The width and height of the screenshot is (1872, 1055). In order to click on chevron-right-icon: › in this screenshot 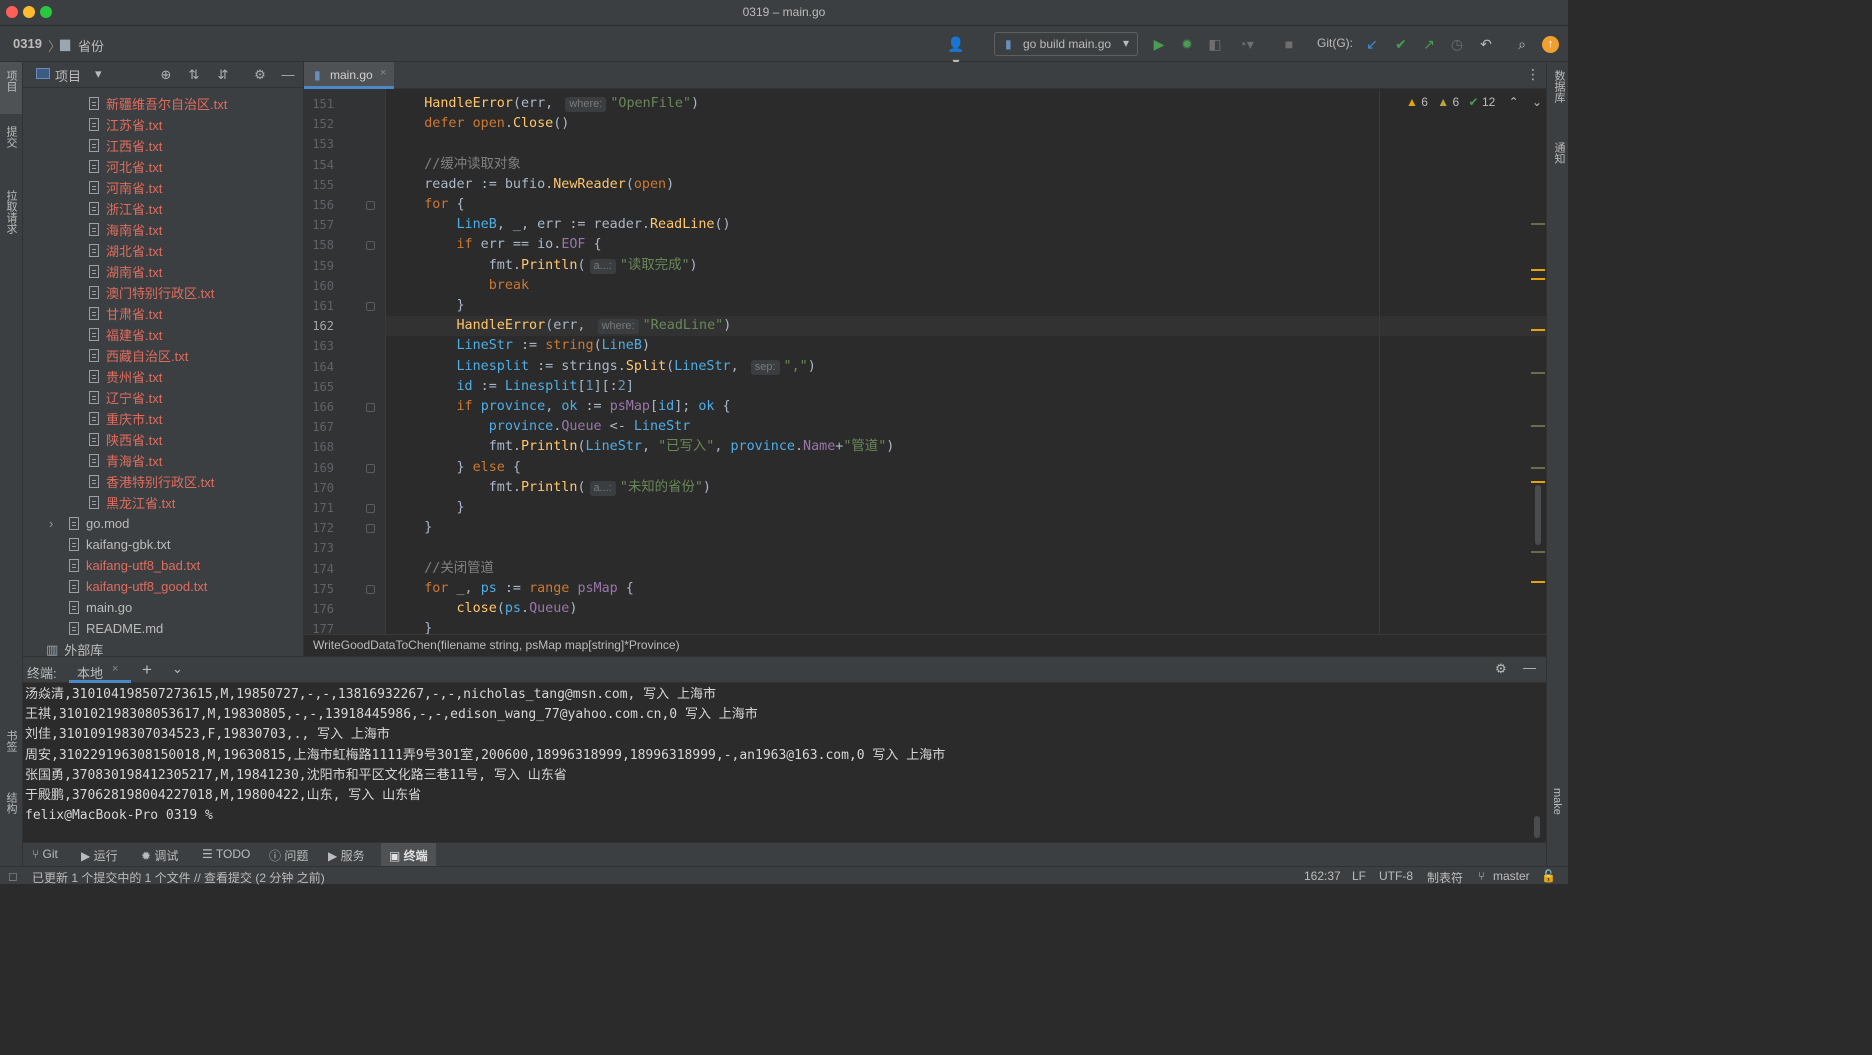, I will do `click(51, 523)`.